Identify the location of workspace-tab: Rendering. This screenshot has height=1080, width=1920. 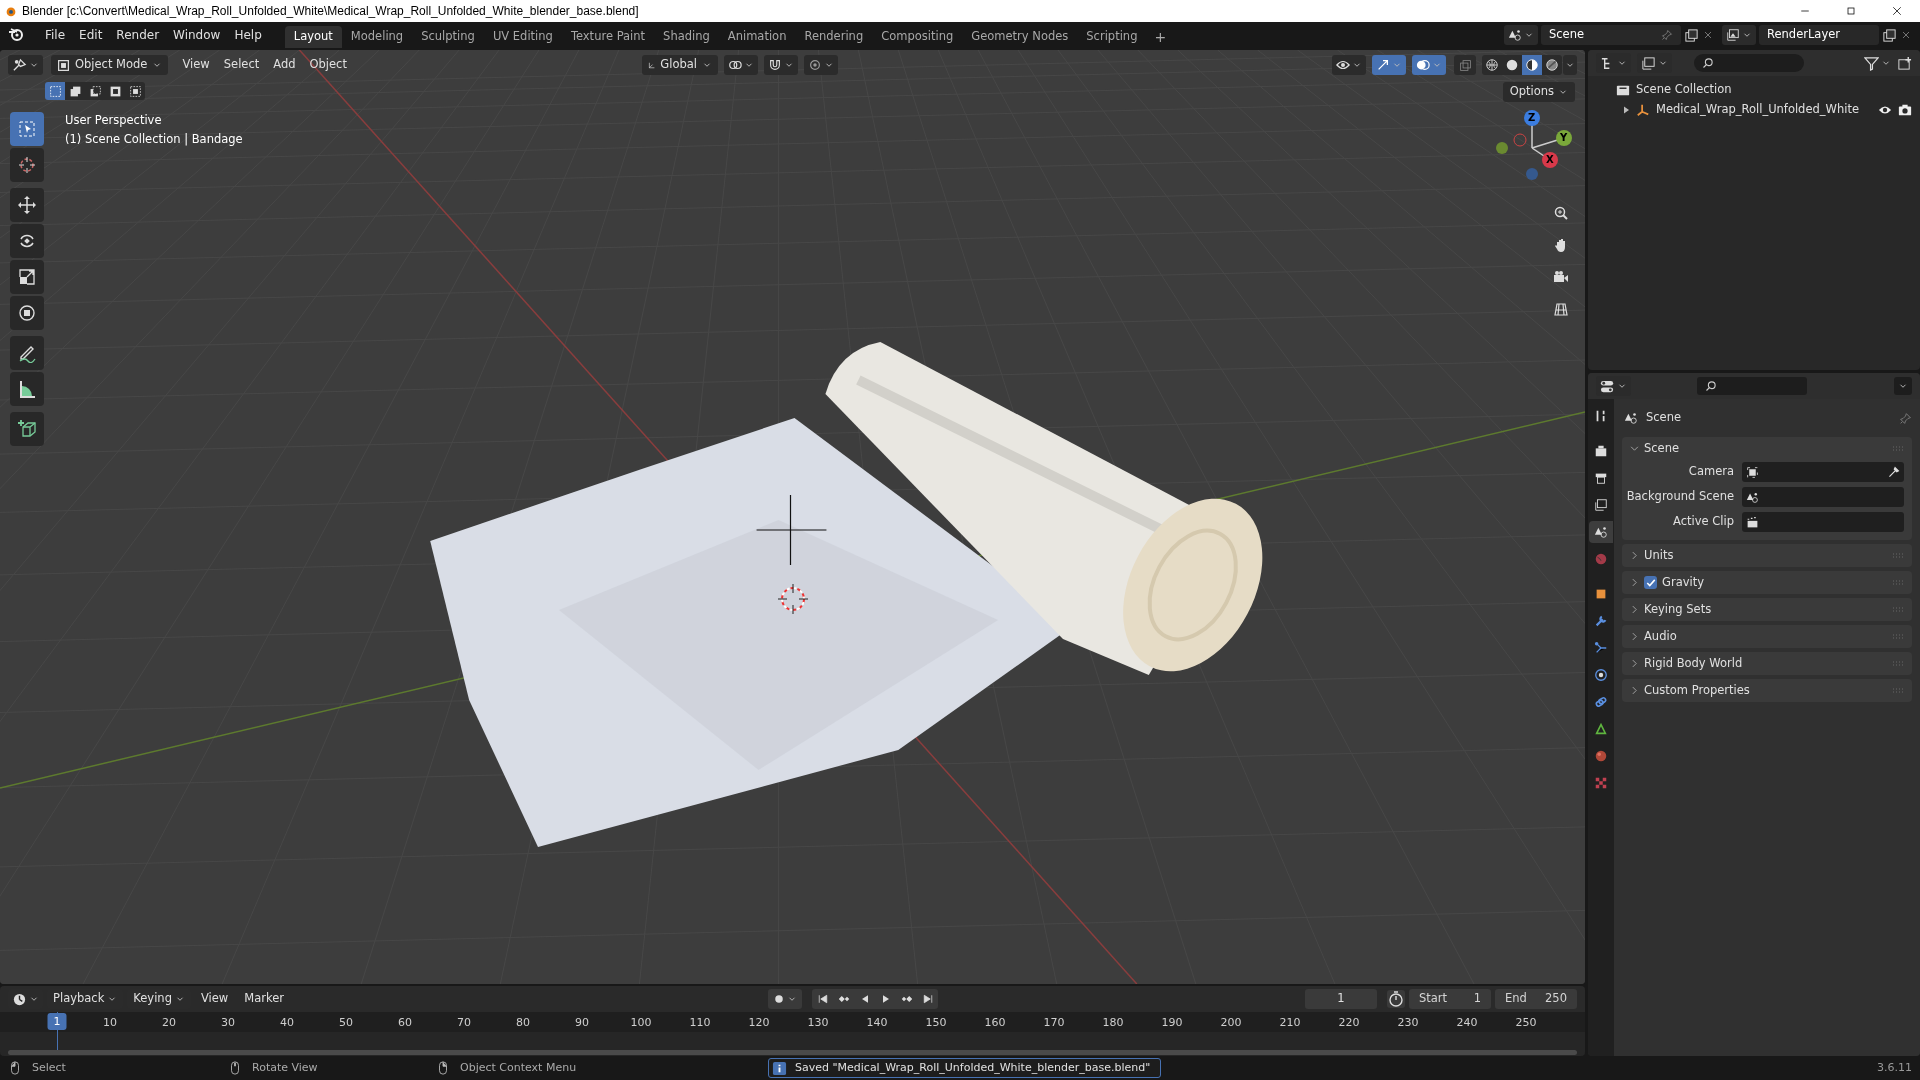
(834, 37).